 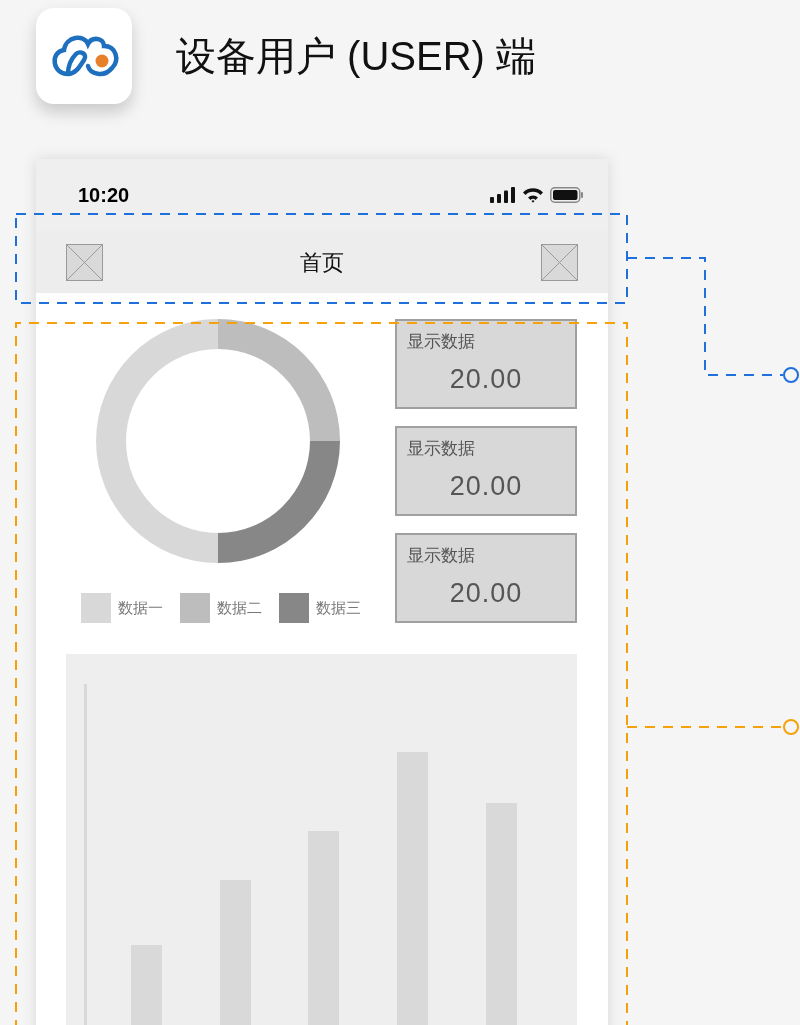 I want to click on battery-icon, so click(x=567, y=195).